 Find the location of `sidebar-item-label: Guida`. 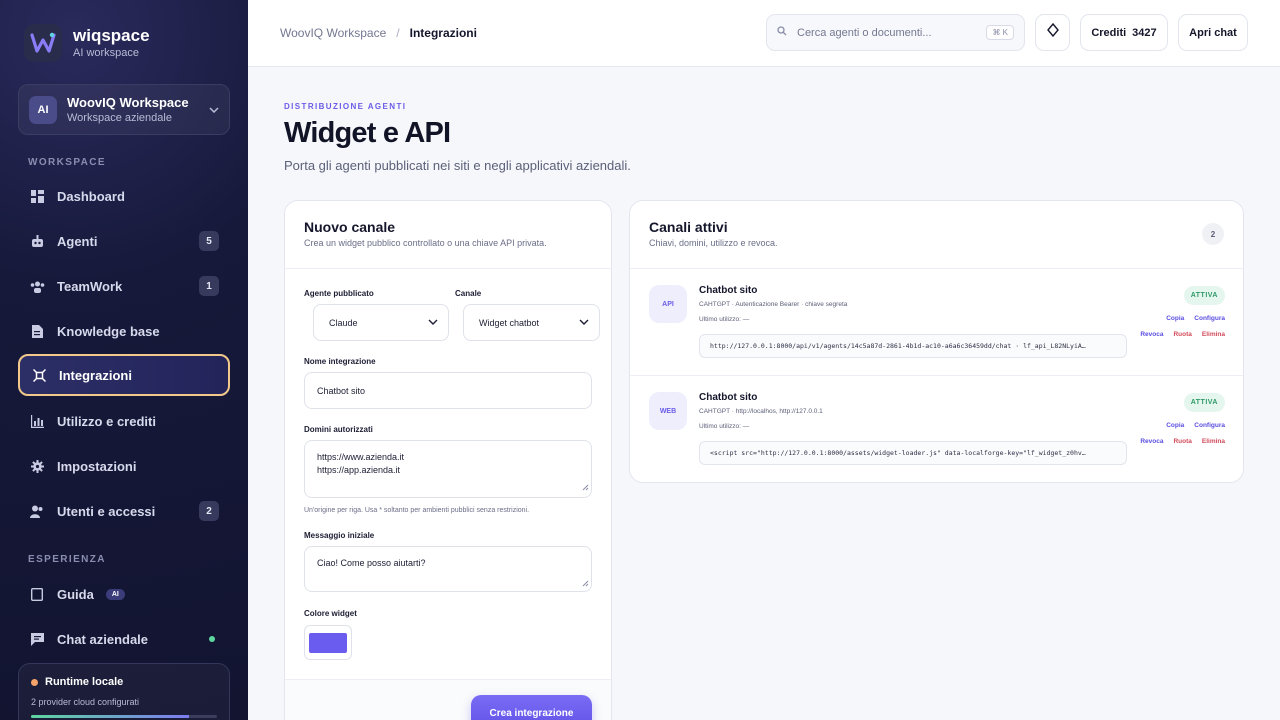

sidebar-item-label: Guida is located at coordinates (75, 594).